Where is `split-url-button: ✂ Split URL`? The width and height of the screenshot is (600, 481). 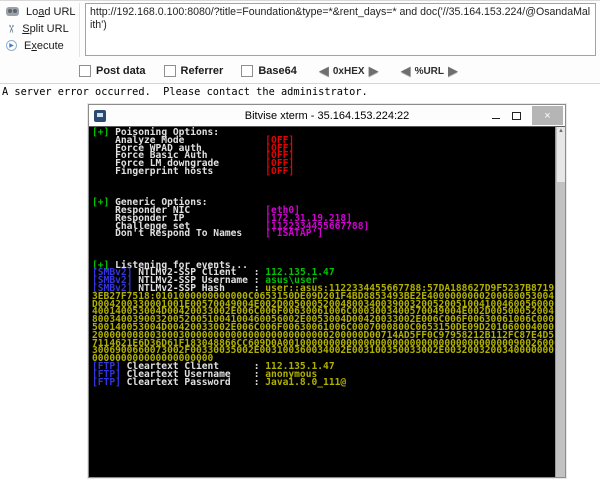
split-url-button: ✂ Split URL is located at coordinates (39, 28).